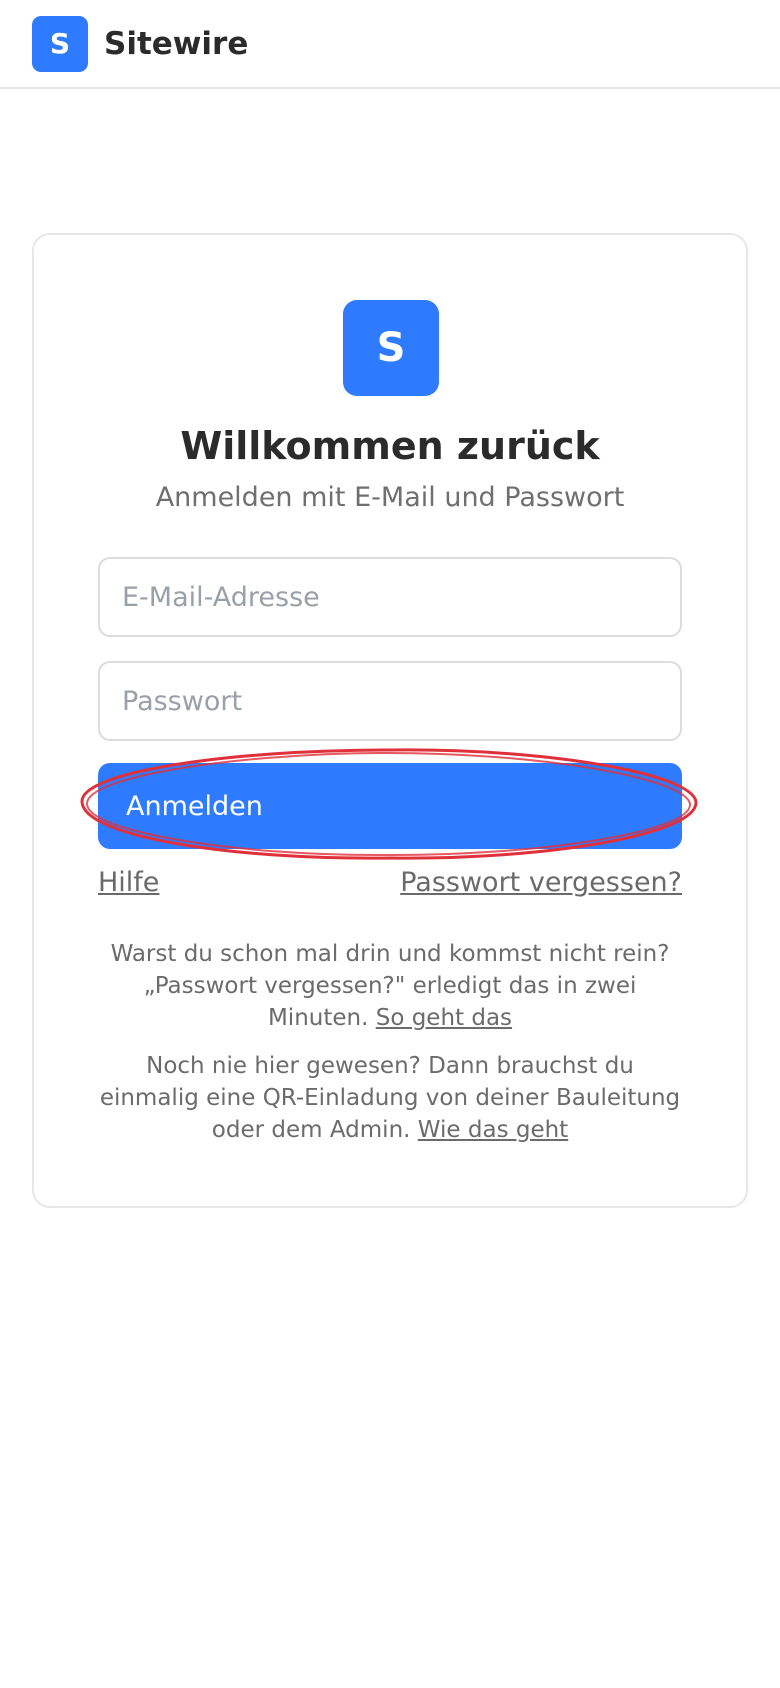 The width and height of the screenshot is (780, 1688). Describe the element at coordinates (391, 348) in the screenshot. I see `card-logo: S` at that location.